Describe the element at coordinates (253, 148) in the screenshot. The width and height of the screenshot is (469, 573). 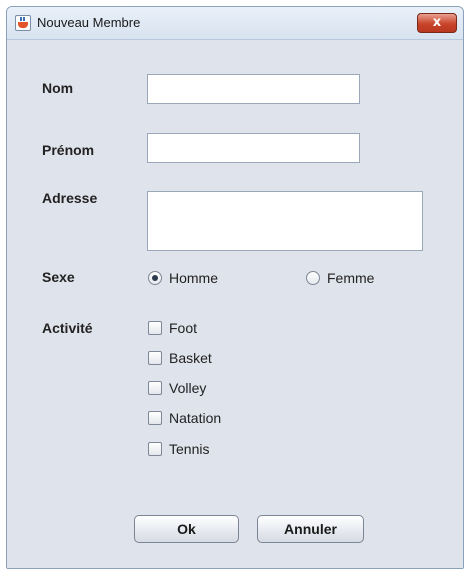
I see `prenom-field` at that location.